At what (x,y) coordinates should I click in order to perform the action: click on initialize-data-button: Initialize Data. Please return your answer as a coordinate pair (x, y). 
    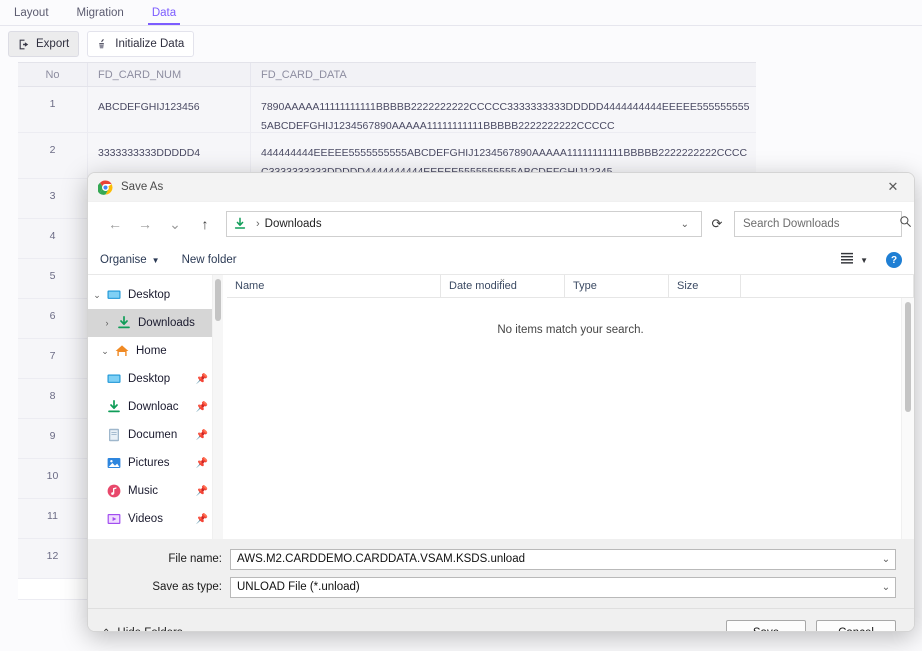
    Looking at the image, I should click on (141, 44).